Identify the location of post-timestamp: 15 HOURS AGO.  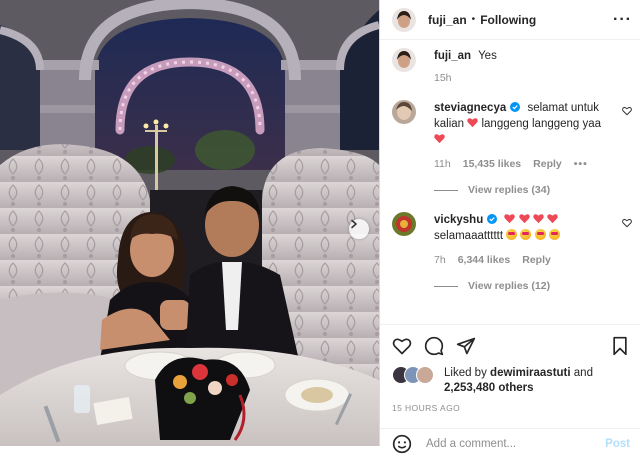
(426, 408).